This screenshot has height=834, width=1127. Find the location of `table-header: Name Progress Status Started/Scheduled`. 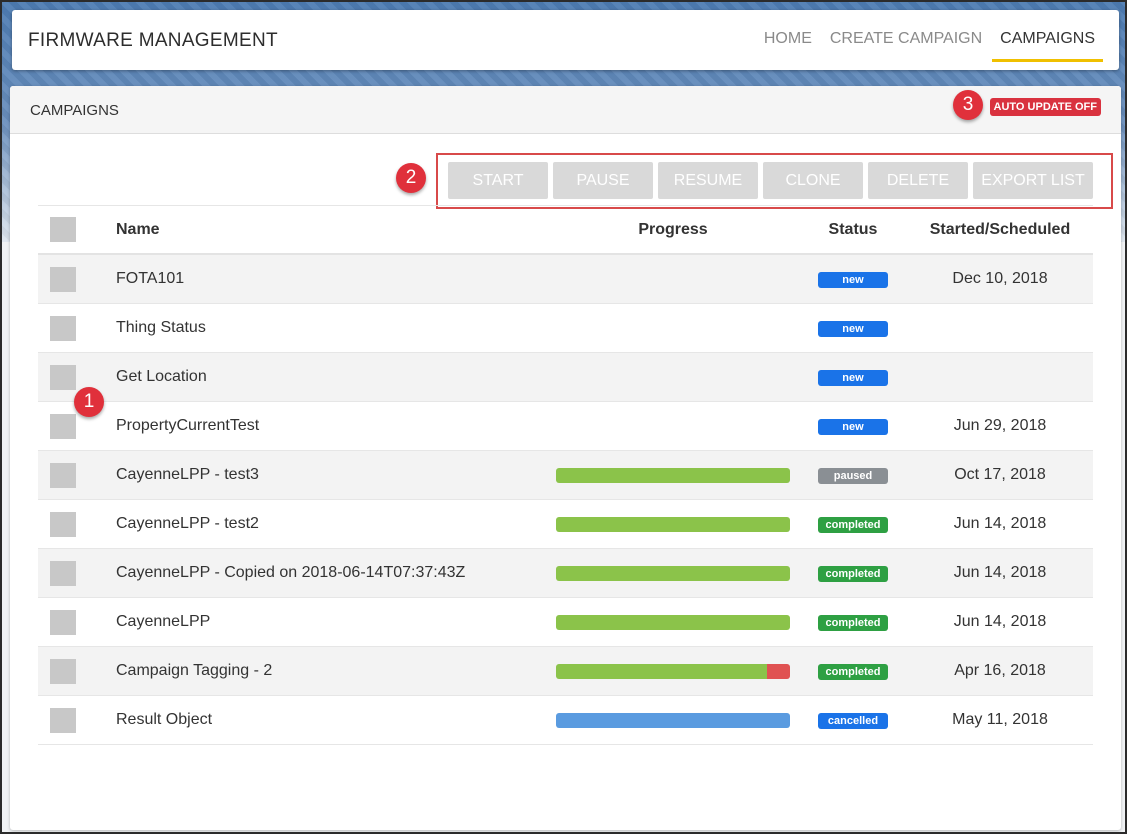

table-header: Name Progress Status Started/Scheduled is located at coordinates (565, 230).